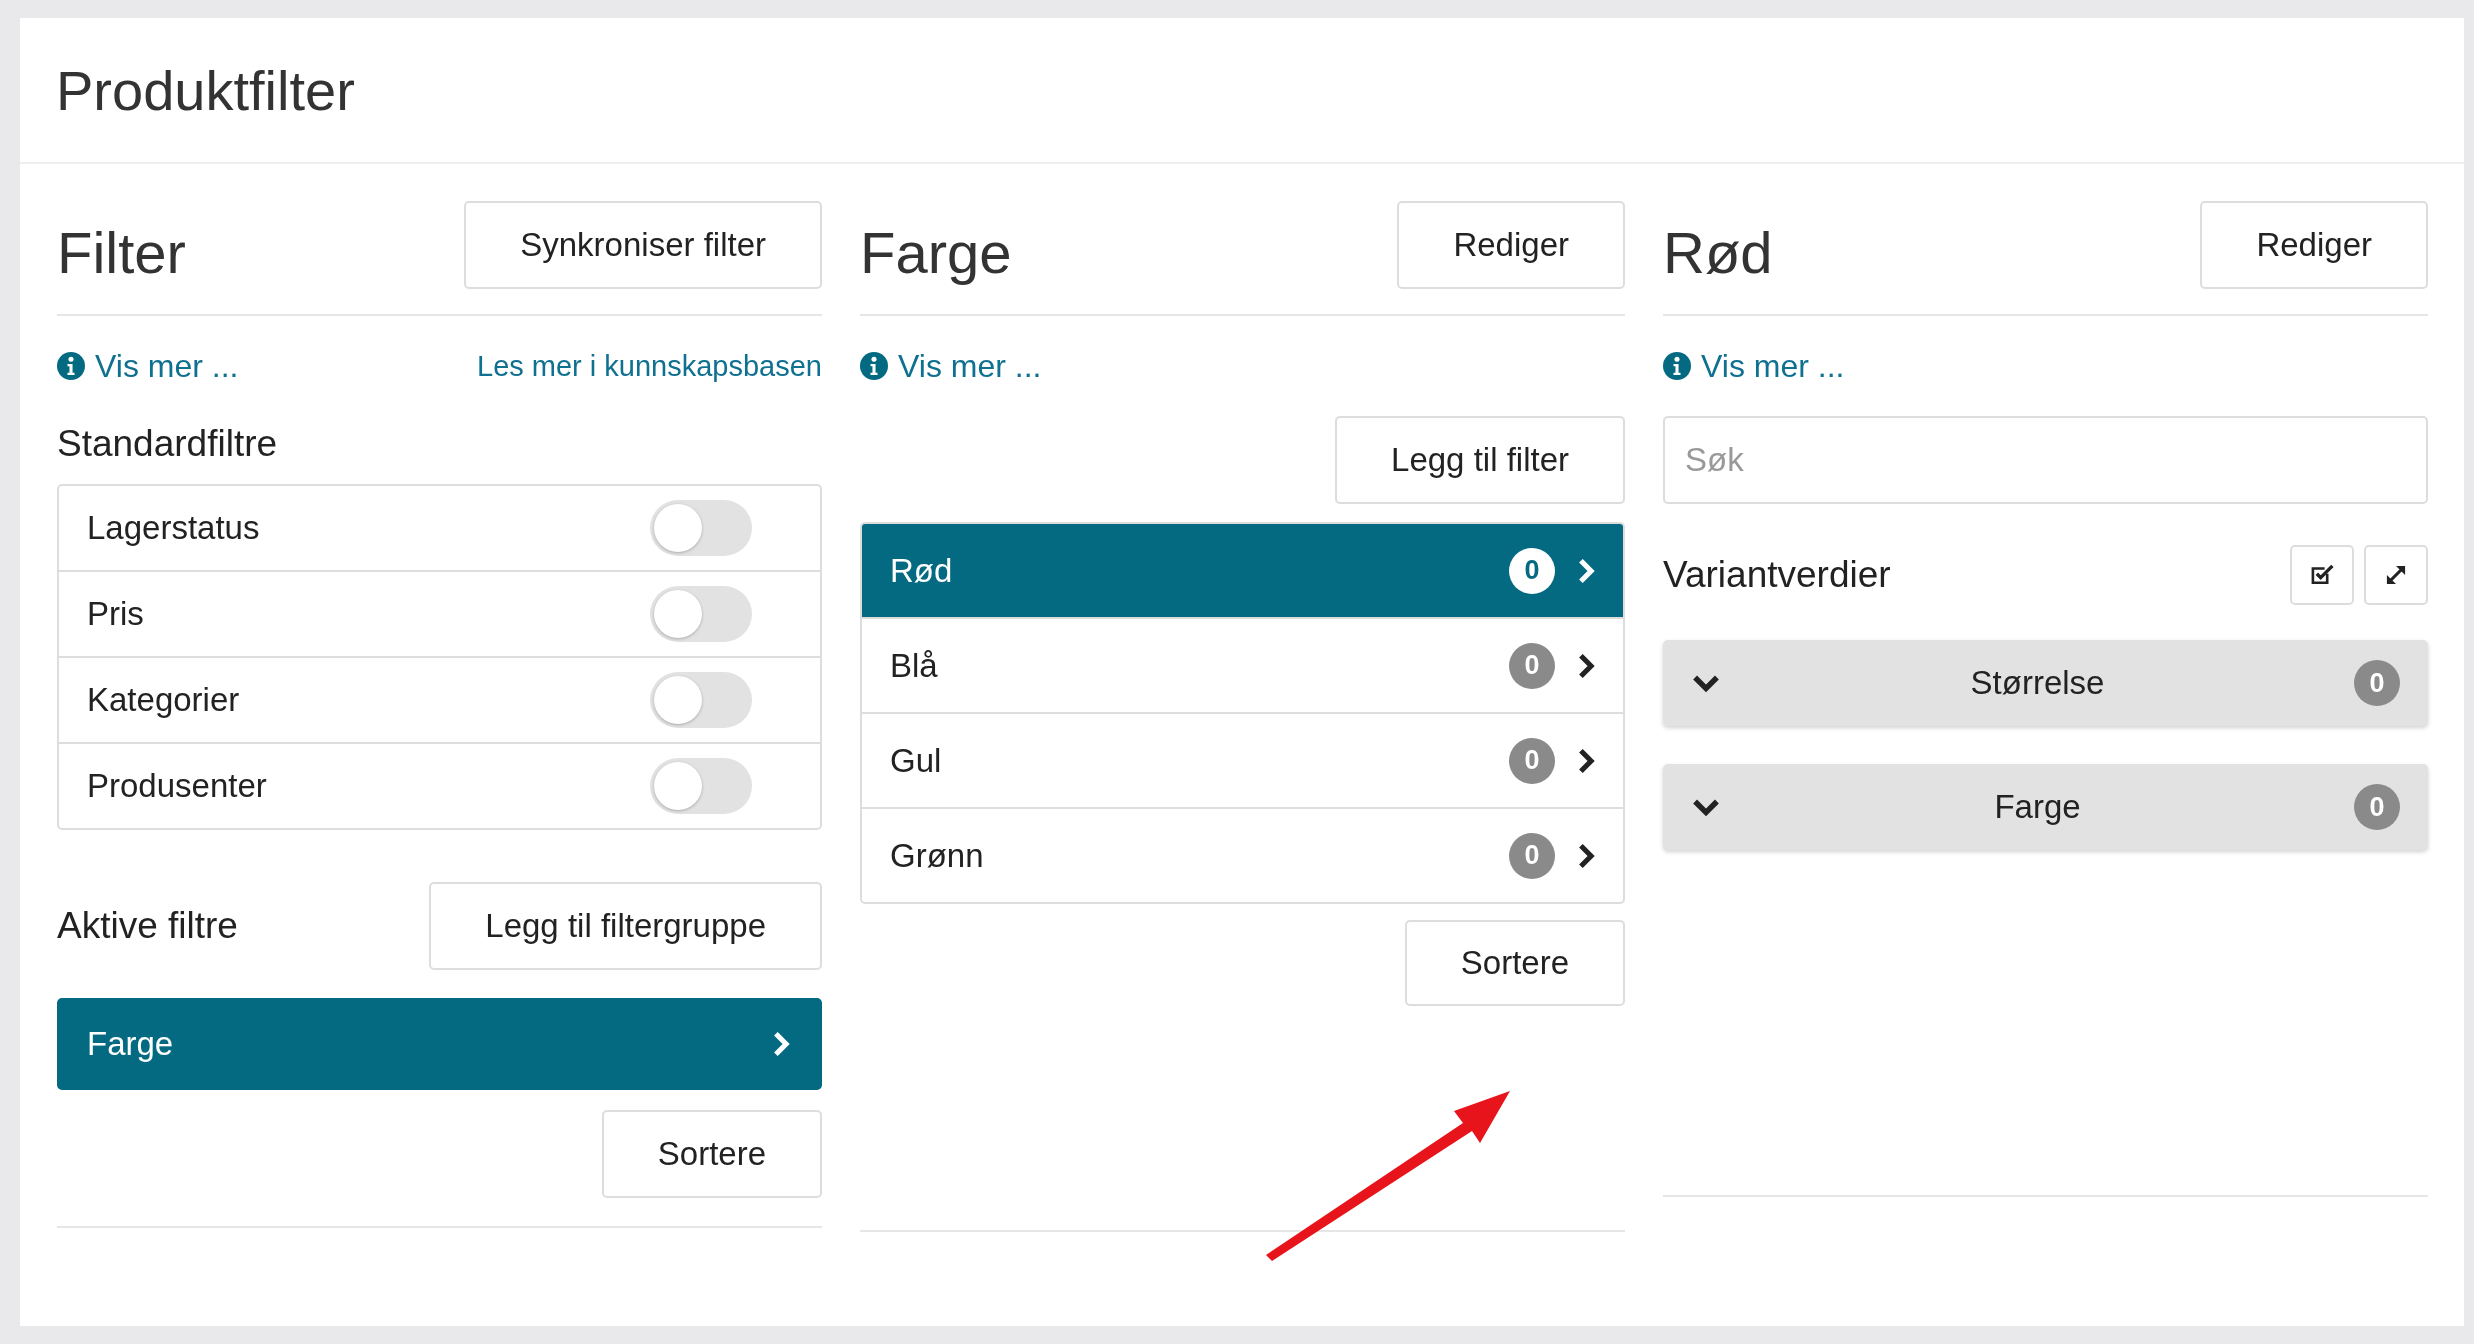 The width and height of the screenshot is (2474, 1344). I want to click on search-field: Søk, so click(2045, 460).